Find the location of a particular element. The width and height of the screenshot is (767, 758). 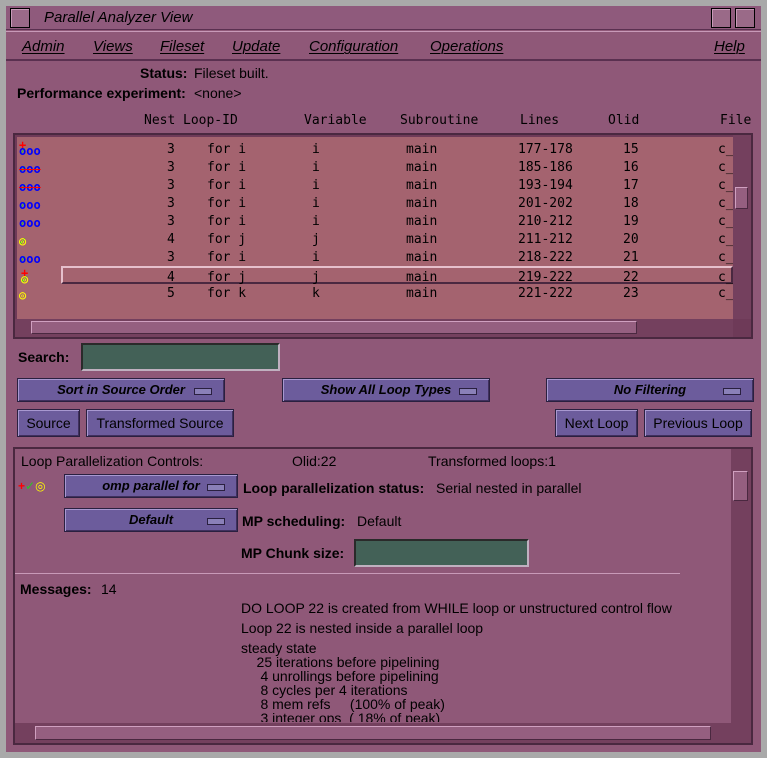

col-loop-id: Loop-ID is located at coordinates (210, 120).